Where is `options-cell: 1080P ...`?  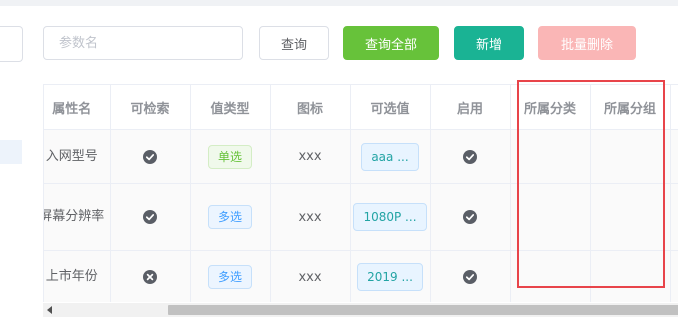 options-cell: 1080P ... is located at coordinates (390, 217).